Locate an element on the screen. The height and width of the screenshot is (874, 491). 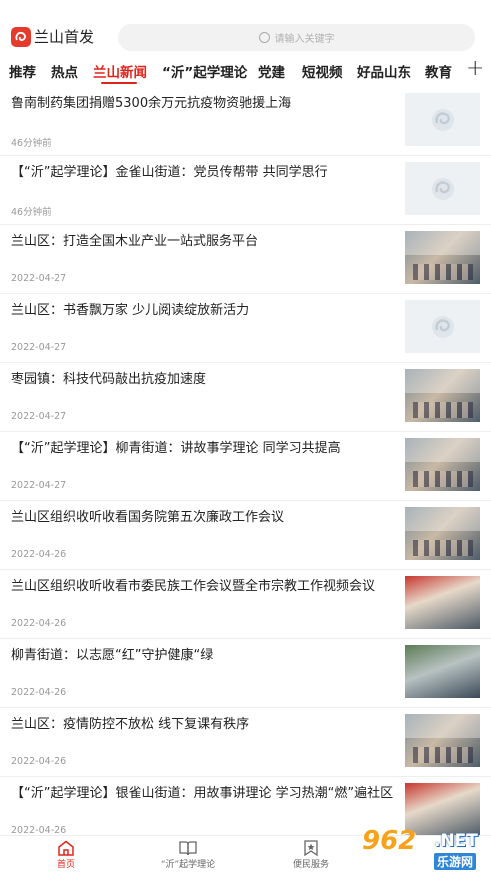
search-icon is located at coordinates (264, 37).